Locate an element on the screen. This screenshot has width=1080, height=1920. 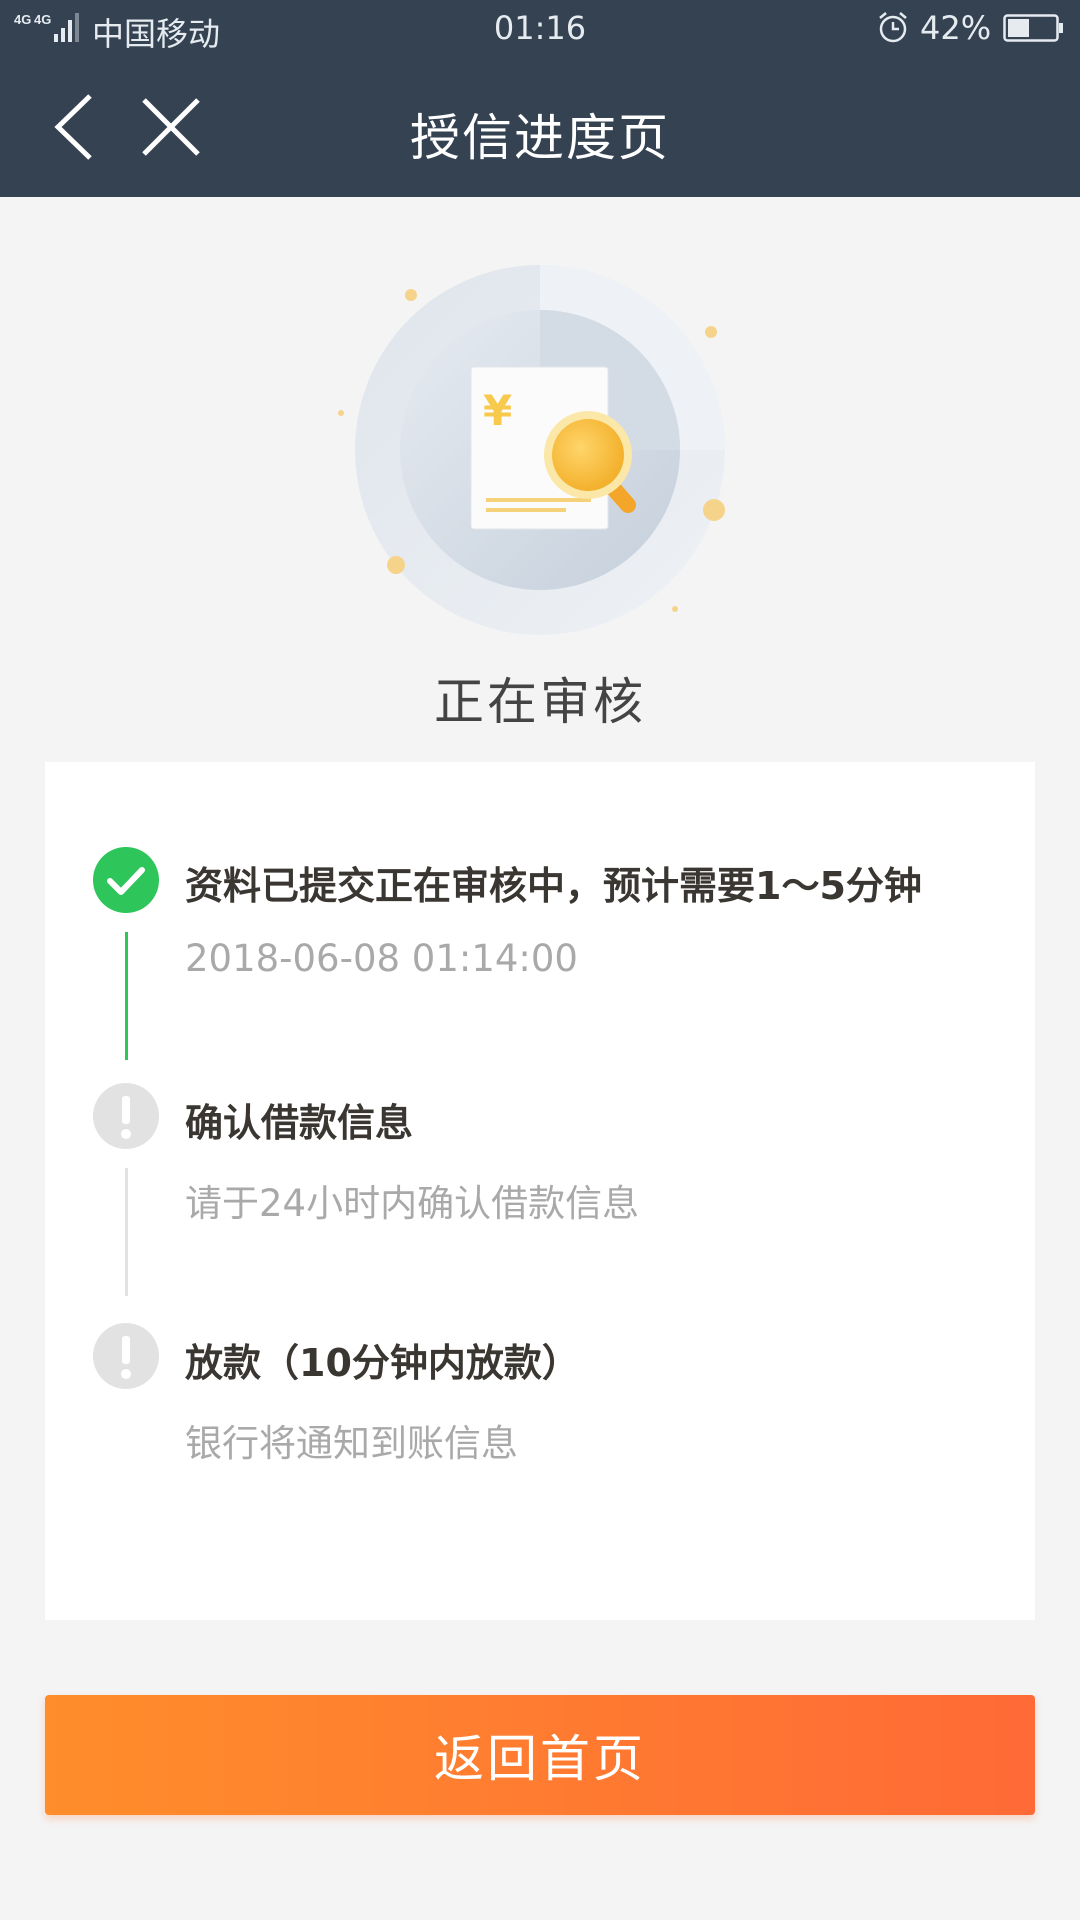
review-status-title: 正在审核 is located at coordinates (540, 702).